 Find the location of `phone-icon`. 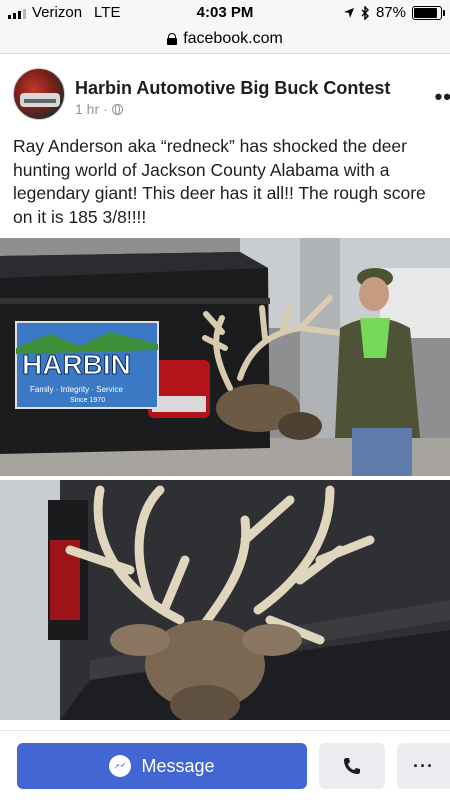

phone-icon is located at coordinates (352, 766).